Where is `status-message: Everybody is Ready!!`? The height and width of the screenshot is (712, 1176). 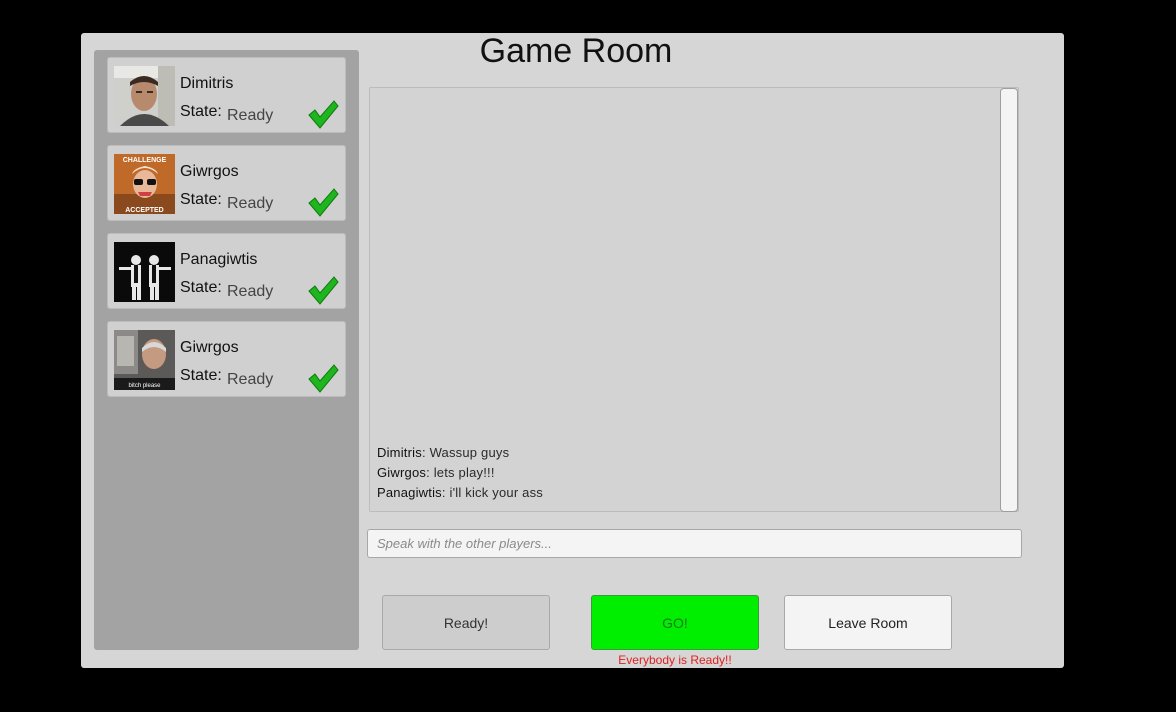 status-message: Everybody is Ready!! is located at coordinates (675, 660).